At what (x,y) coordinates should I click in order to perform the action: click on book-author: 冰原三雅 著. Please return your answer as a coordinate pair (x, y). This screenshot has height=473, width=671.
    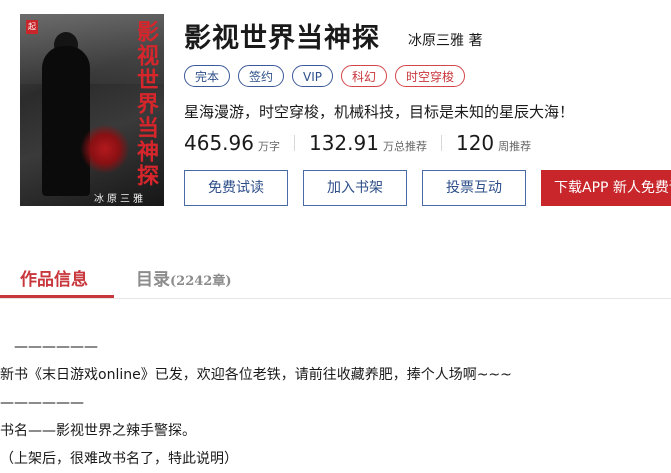
    Looking at the image, I should click on (445, 40).